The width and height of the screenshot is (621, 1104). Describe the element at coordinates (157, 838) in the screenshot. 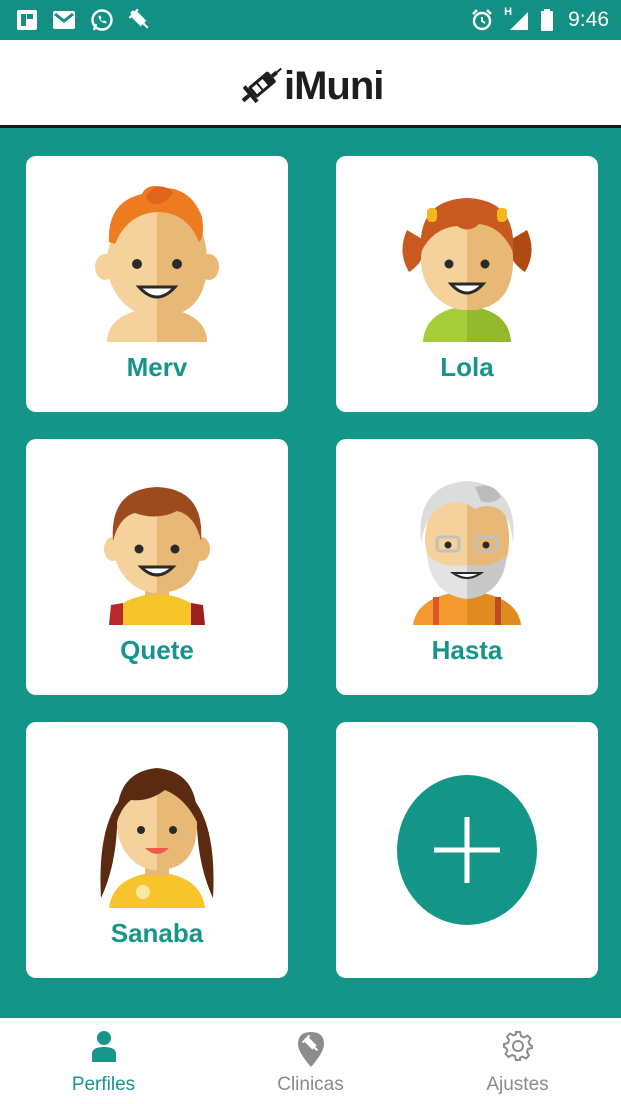

I see `woman-avatar-icon` at that location.